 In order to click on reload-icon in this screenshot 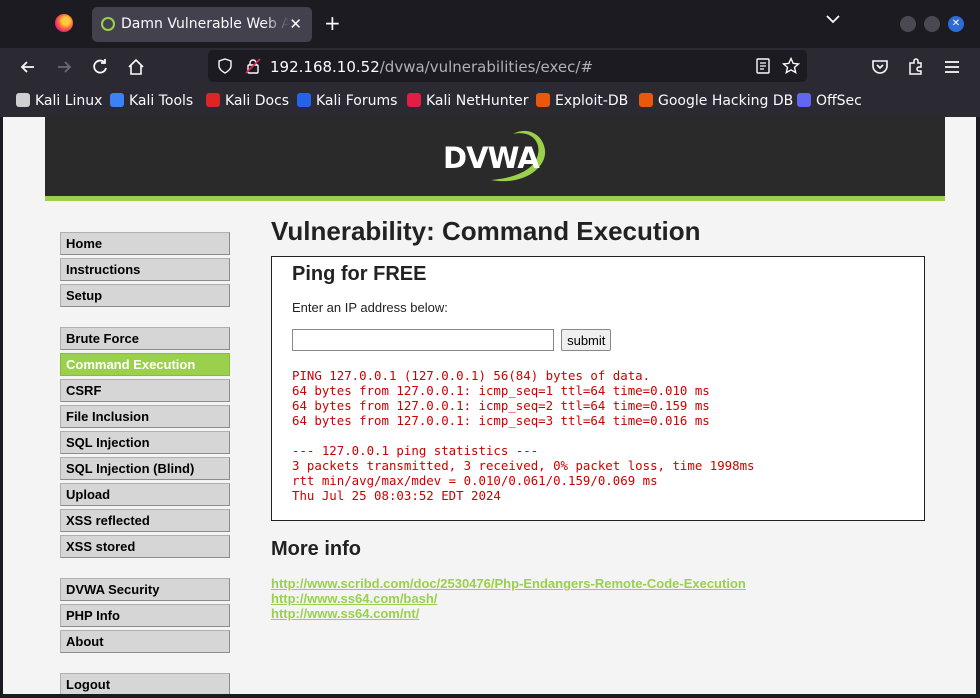, I will do `click(100, 67)`.